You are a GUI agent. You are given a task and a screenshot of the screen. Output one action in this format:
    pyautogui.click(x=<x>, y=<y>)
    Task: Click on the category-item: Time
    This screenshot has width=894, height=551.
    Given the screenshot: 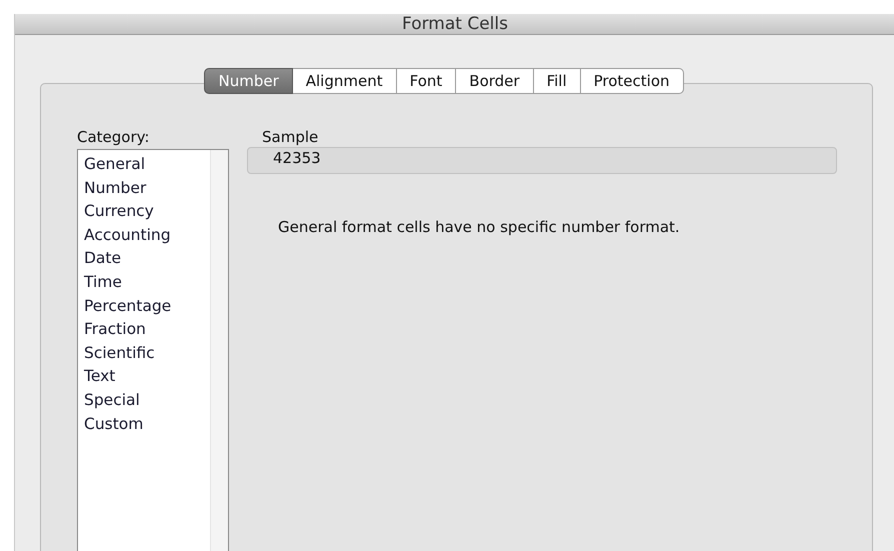 What is the action you would take?
    pyautogui.click(x=147, y=282)
    